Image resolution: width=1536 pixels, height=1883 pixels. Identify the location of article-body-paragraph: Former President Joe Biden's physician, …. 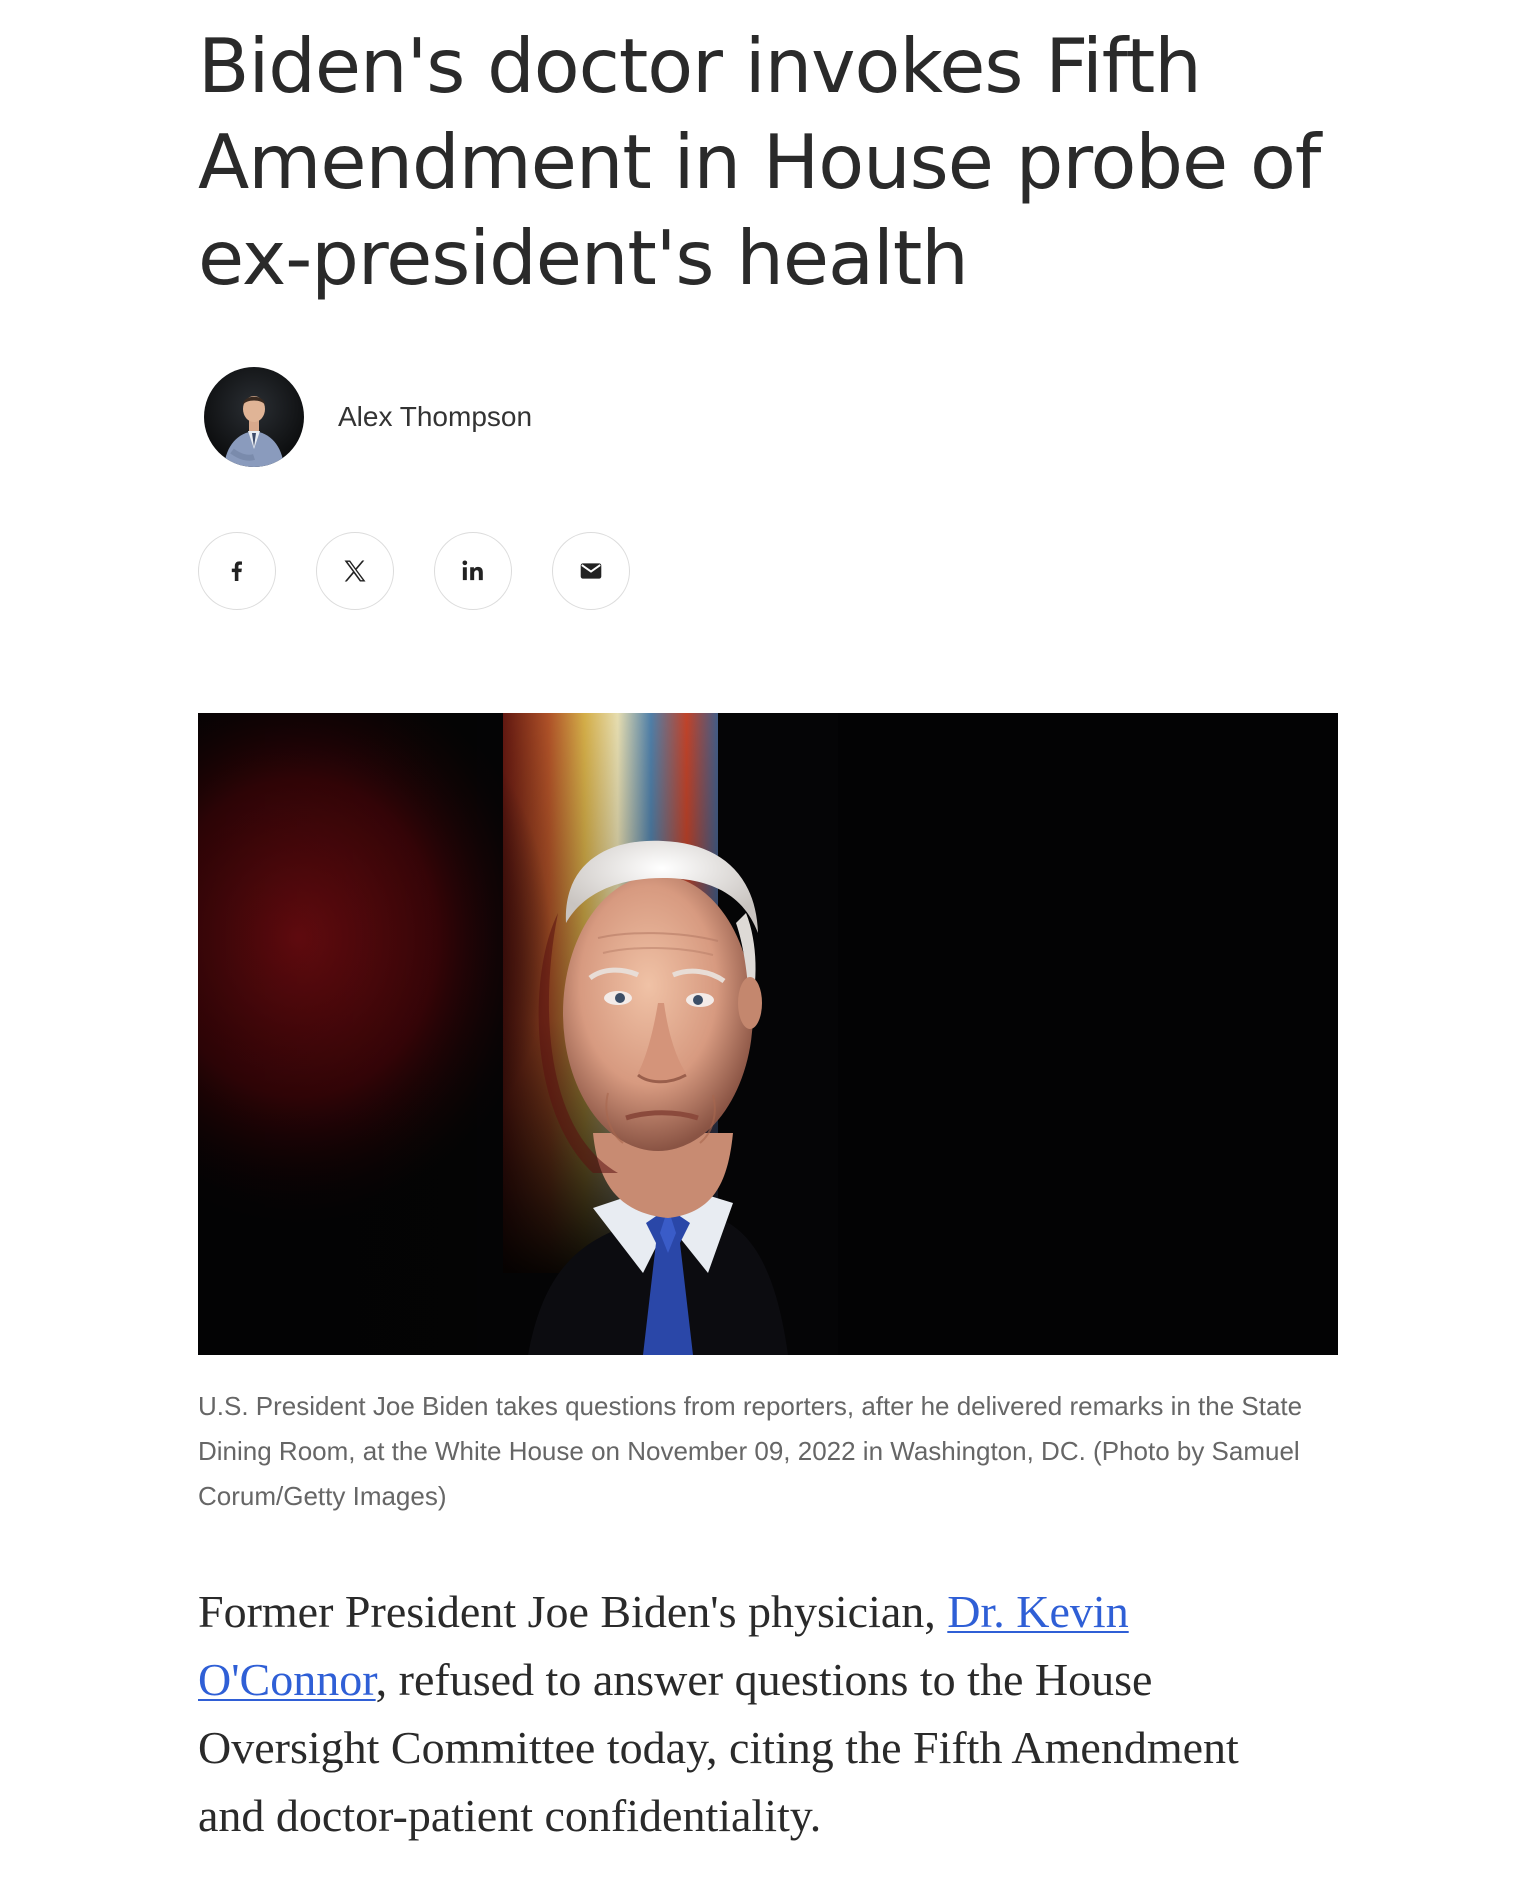
(748, 1714).